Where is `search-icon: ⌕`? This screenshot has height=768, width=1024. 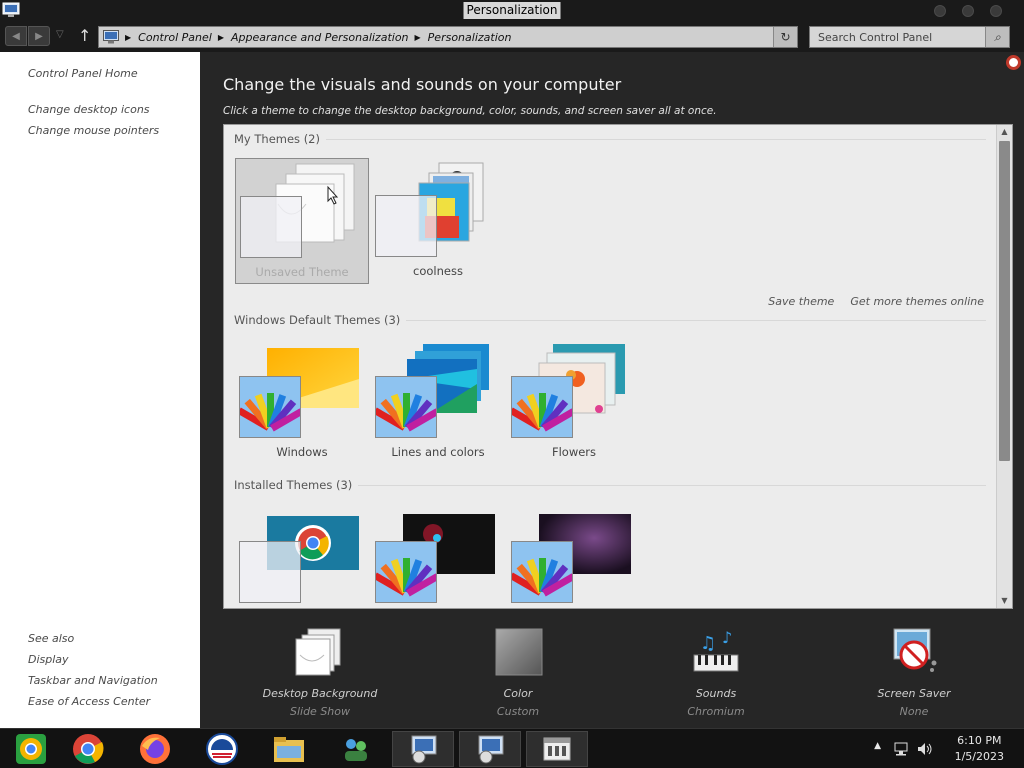
search-icon: ⌕ is located at coordinates (997, 37).